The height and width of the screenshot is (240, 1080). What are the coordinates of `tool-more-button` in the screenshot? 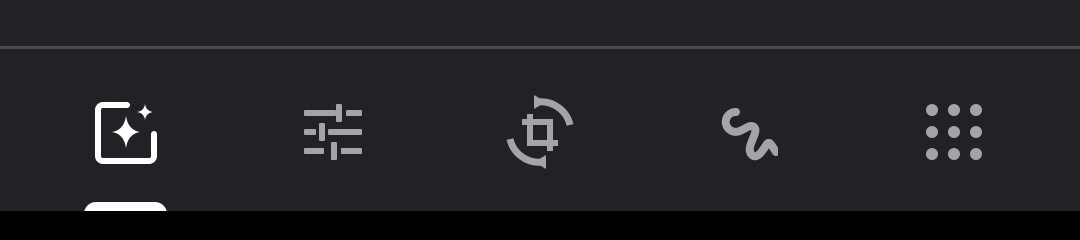 It's located at (954, 132).